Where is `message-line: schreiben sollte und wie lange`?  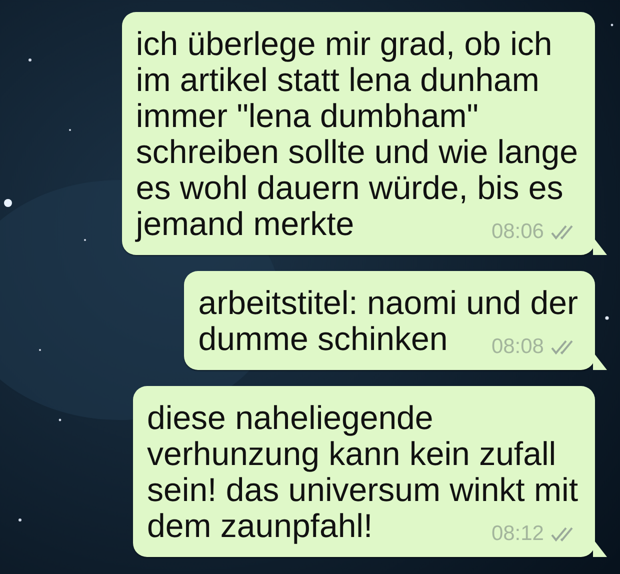 message-line: schreiben sollte und wie lange is located at coordinates (357, 152).